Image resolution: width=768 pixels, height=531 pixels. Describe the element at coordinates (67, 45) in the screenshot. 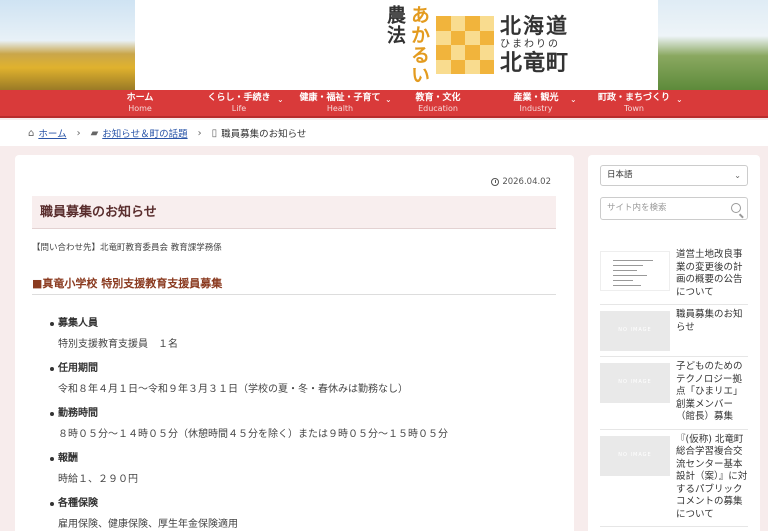

I see `sunflower-field-photo` at that location.